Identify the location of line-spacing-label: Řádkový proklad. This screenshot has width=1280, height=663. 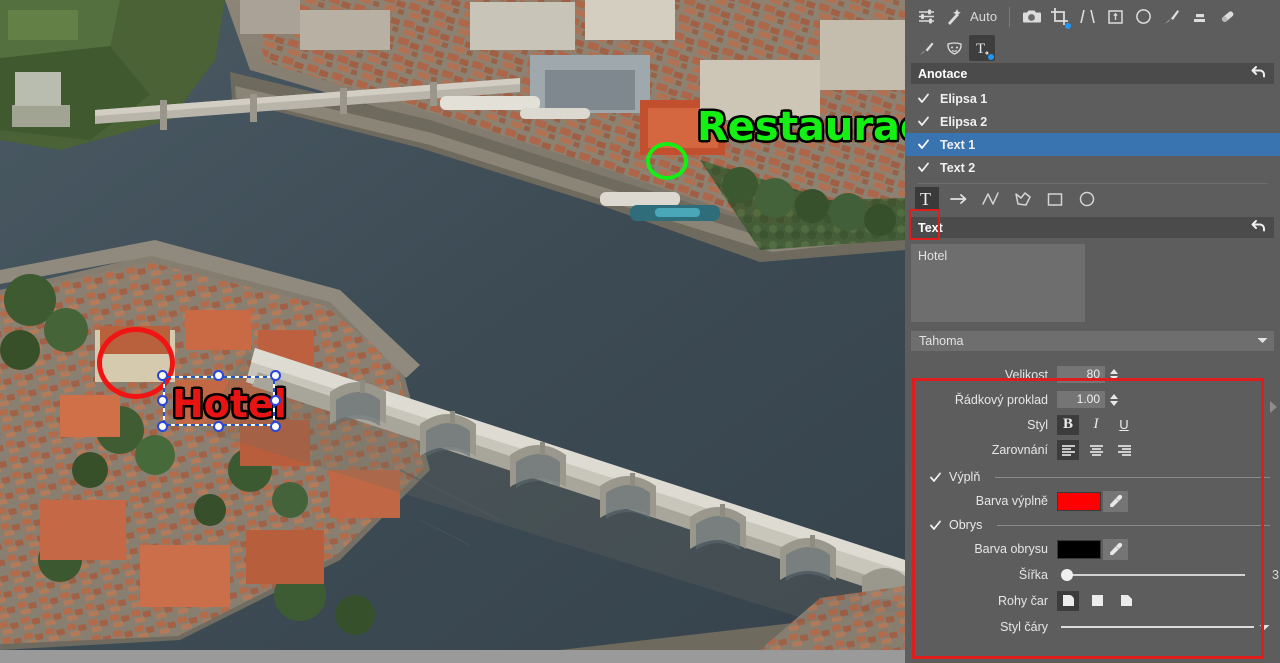
(1001, 399).